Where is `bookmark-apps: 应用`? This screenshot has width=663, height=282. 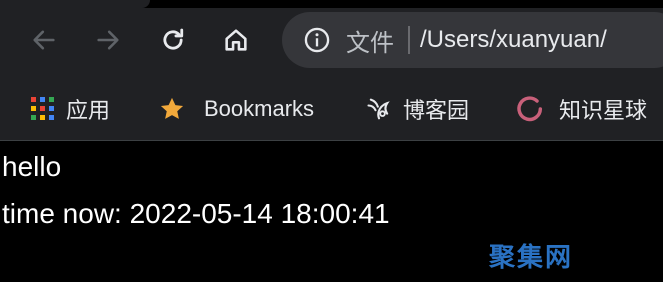
bookmark-apps: 应用 is located at coordinates (70, 109).